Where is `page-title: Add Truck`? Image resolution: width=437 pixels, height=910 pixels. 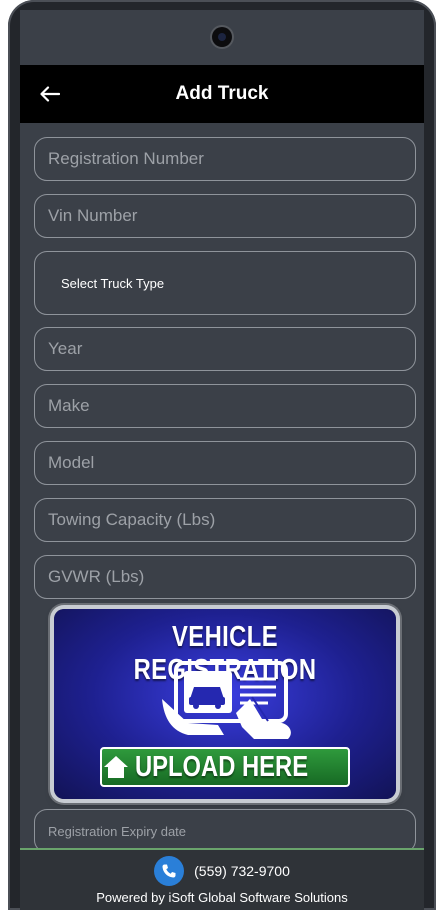
page-title: Add Truck is located at coordinates (222, 93).